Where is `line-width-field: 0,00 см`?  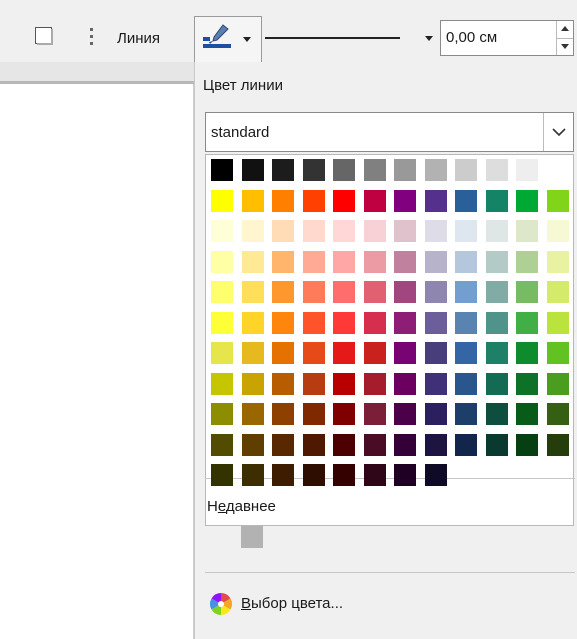
line-width-field: 0,00 см is located at coordinates (507, 38).